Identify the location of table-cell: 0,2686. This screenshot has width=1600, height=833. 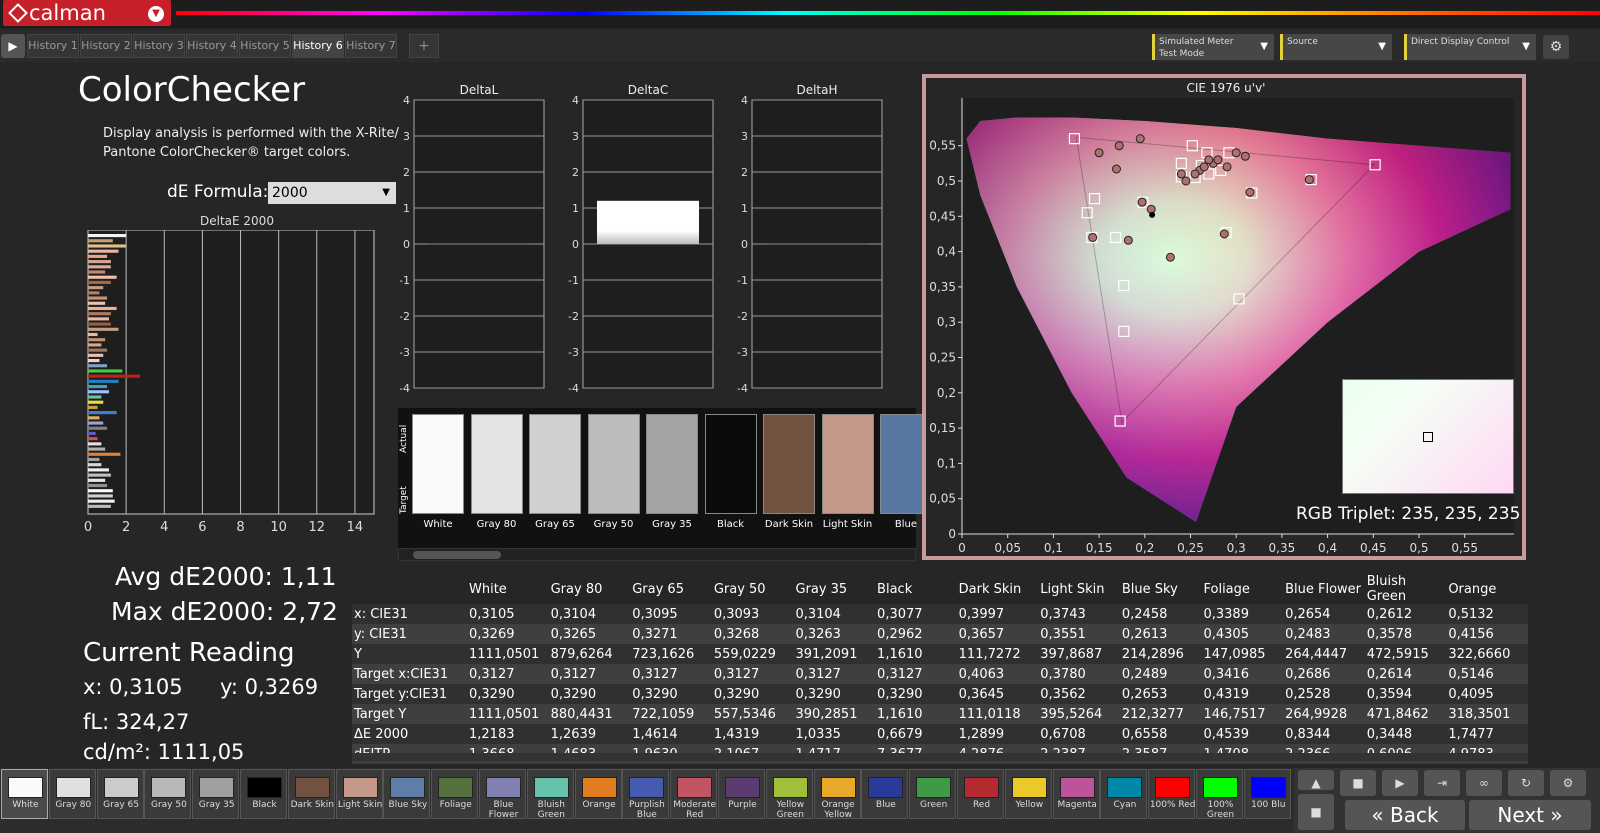
(1324, 674).